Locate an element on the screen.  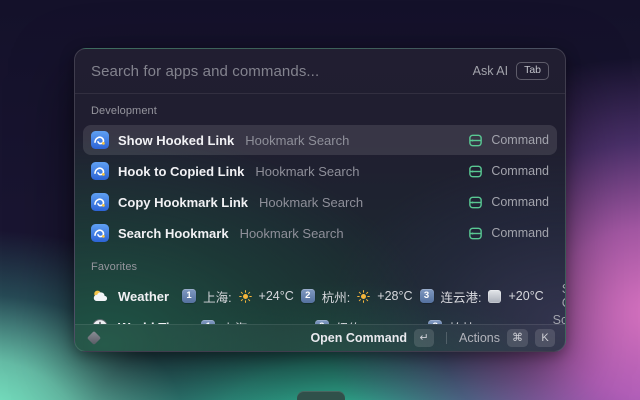
search-input is located at coordinates (277, 71).